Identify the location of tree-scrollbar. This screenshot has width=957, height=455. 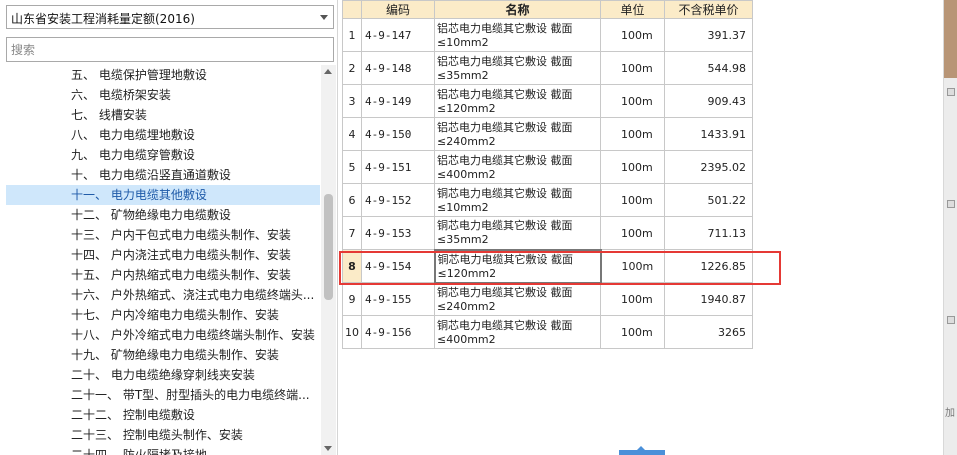
(328, 260).